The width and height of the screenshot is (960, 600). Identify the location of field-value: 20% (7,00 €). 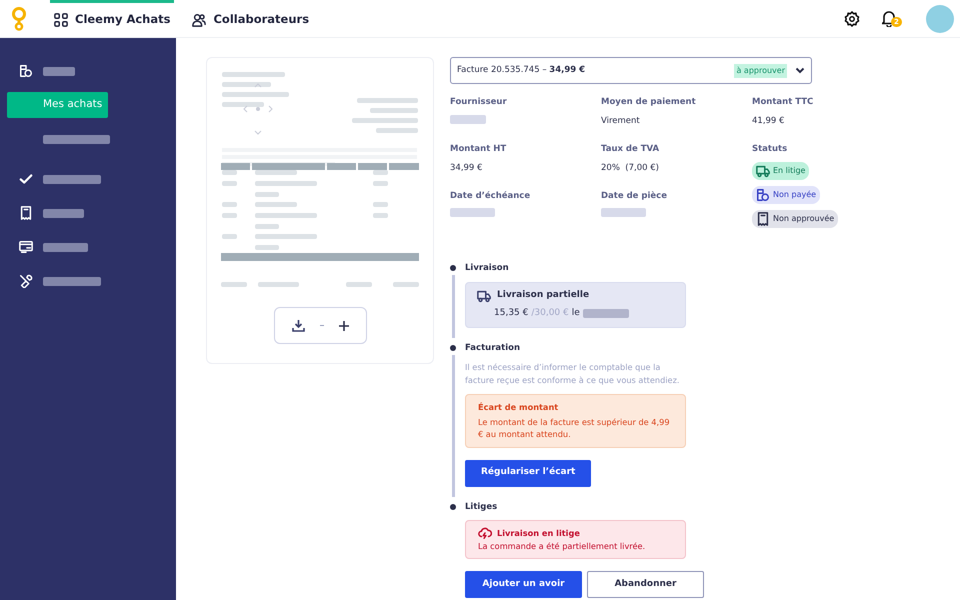
(630, 167).